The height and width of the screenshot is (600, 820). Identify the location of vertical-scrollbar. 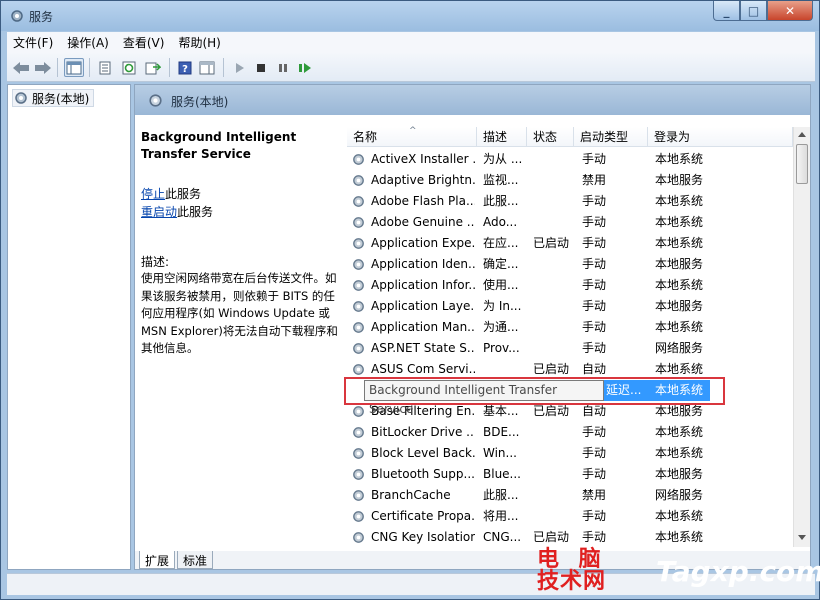
(801, 337).